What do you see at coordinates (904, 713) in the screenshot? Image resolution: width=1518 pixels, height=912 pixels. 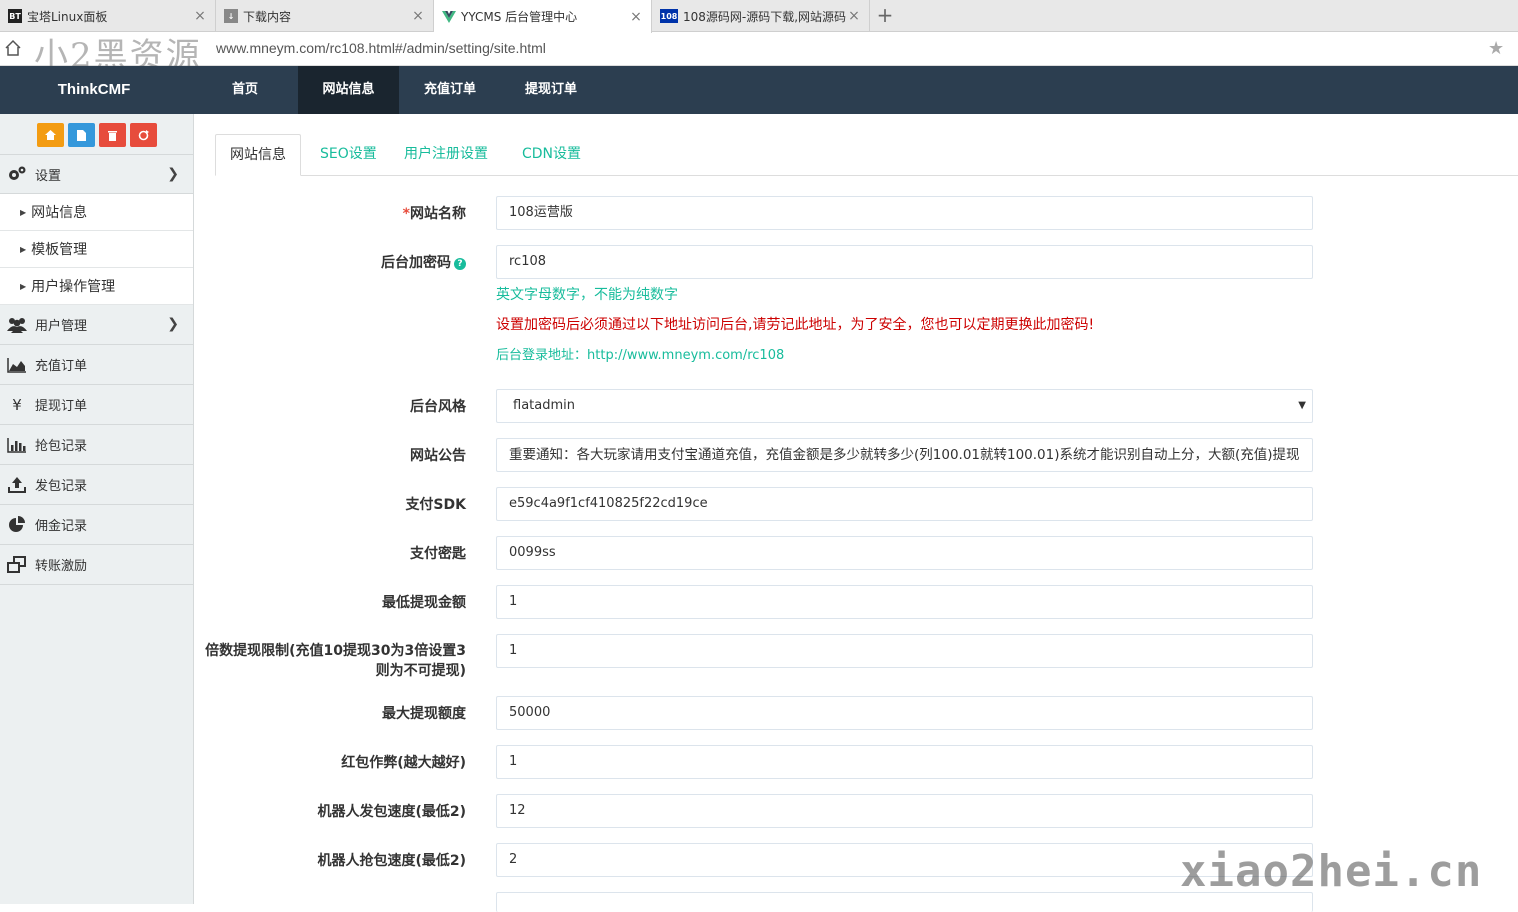 I see `max-withdraw-input: 50000` at bounding box center [904, 713].